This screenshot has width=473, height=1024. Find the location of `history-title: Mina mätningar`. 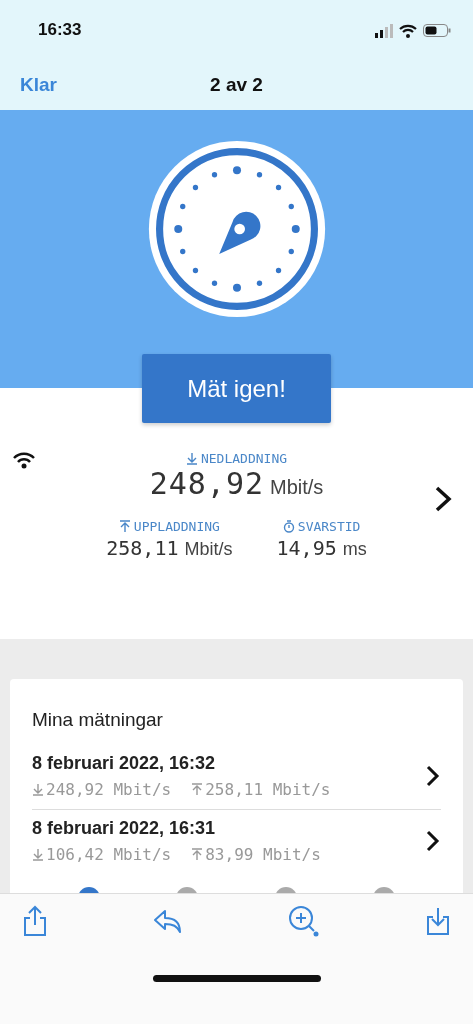

history-title: Mina mätningar is located at coordinates (98, 720).